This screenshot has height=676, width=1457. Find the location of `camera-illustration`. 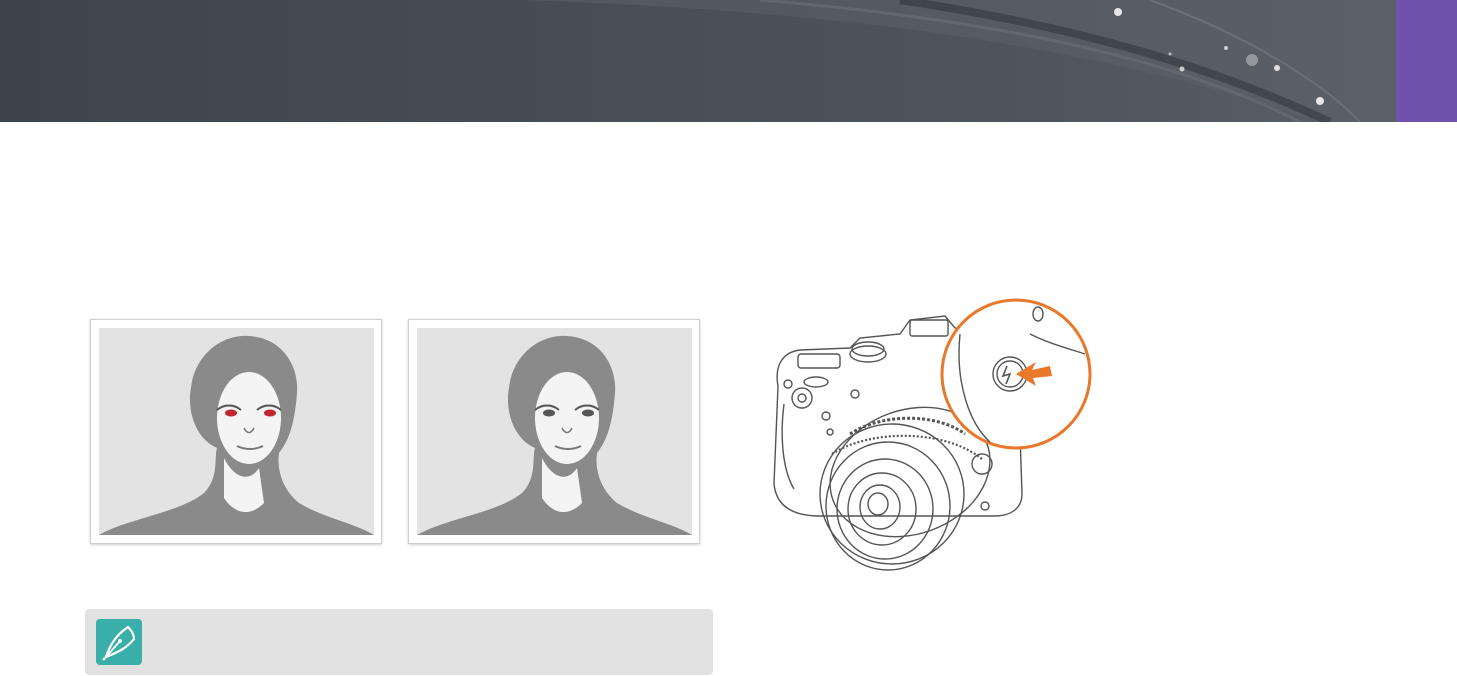

camera-illustration is located at coordinates (930, 440).